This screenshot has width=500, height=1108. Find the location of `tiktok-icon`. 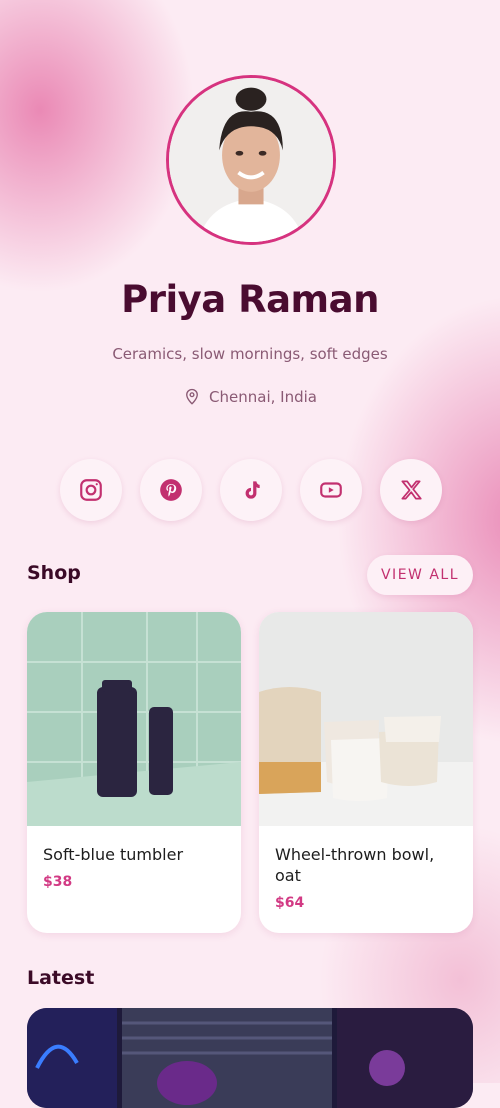

tiktok-icon is located at coordinates (252, 490).